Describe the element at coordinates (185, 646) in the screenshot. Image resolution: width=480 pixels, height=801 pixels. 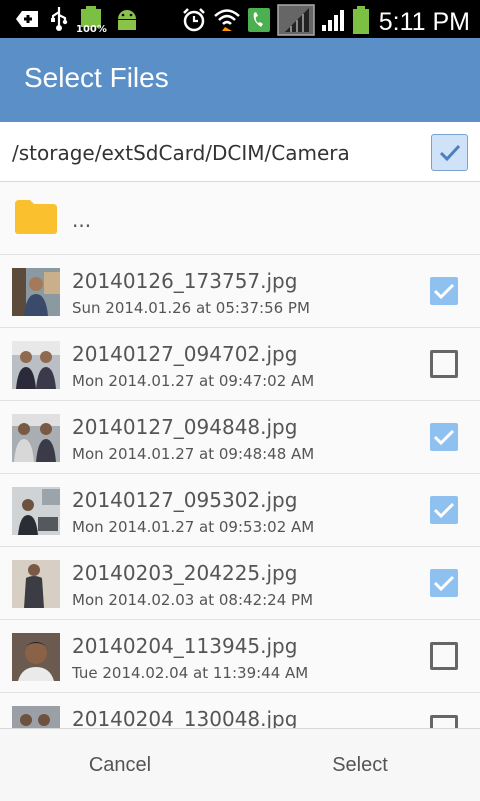
I see `file-name: 20140204_113945.jpg` at that location.